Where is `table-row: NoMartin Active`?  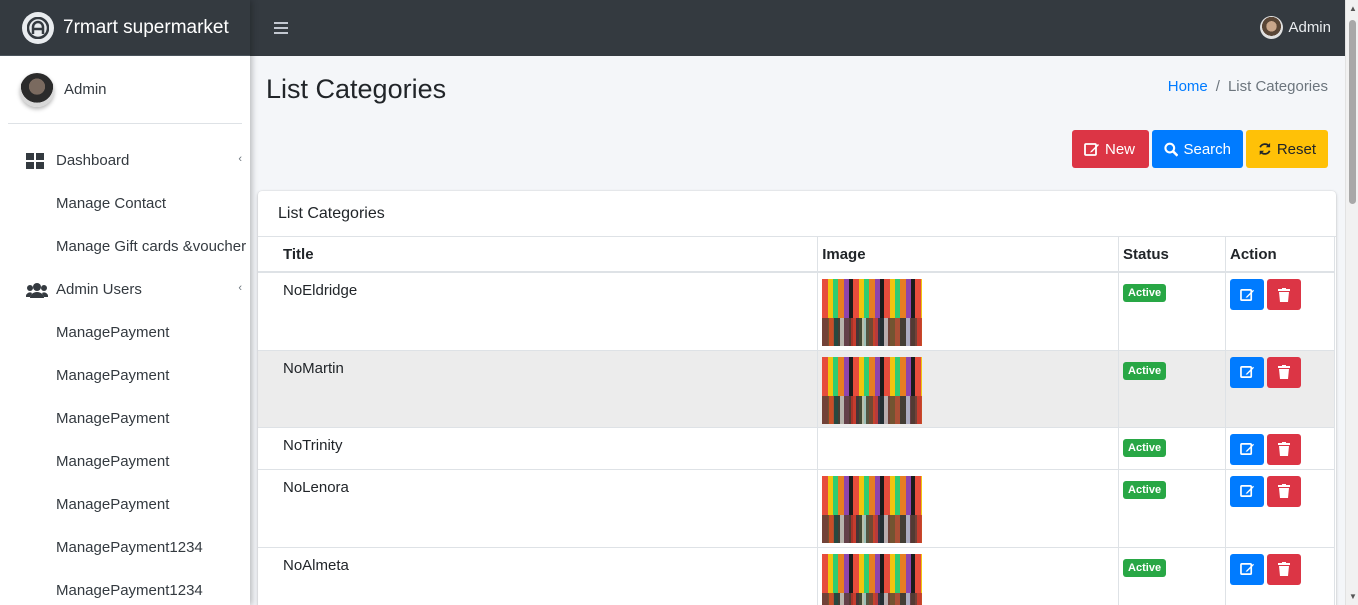 table-row: NoMartin Active is located at coordinates (796, 388).